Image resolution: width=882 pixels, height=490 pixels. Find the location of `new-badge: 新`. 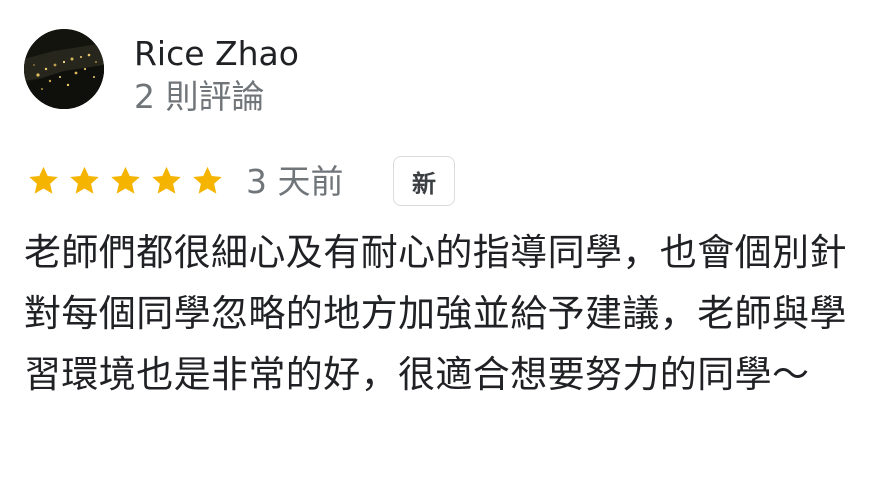

new-badge: 新 is located at coordinates (424, 181).